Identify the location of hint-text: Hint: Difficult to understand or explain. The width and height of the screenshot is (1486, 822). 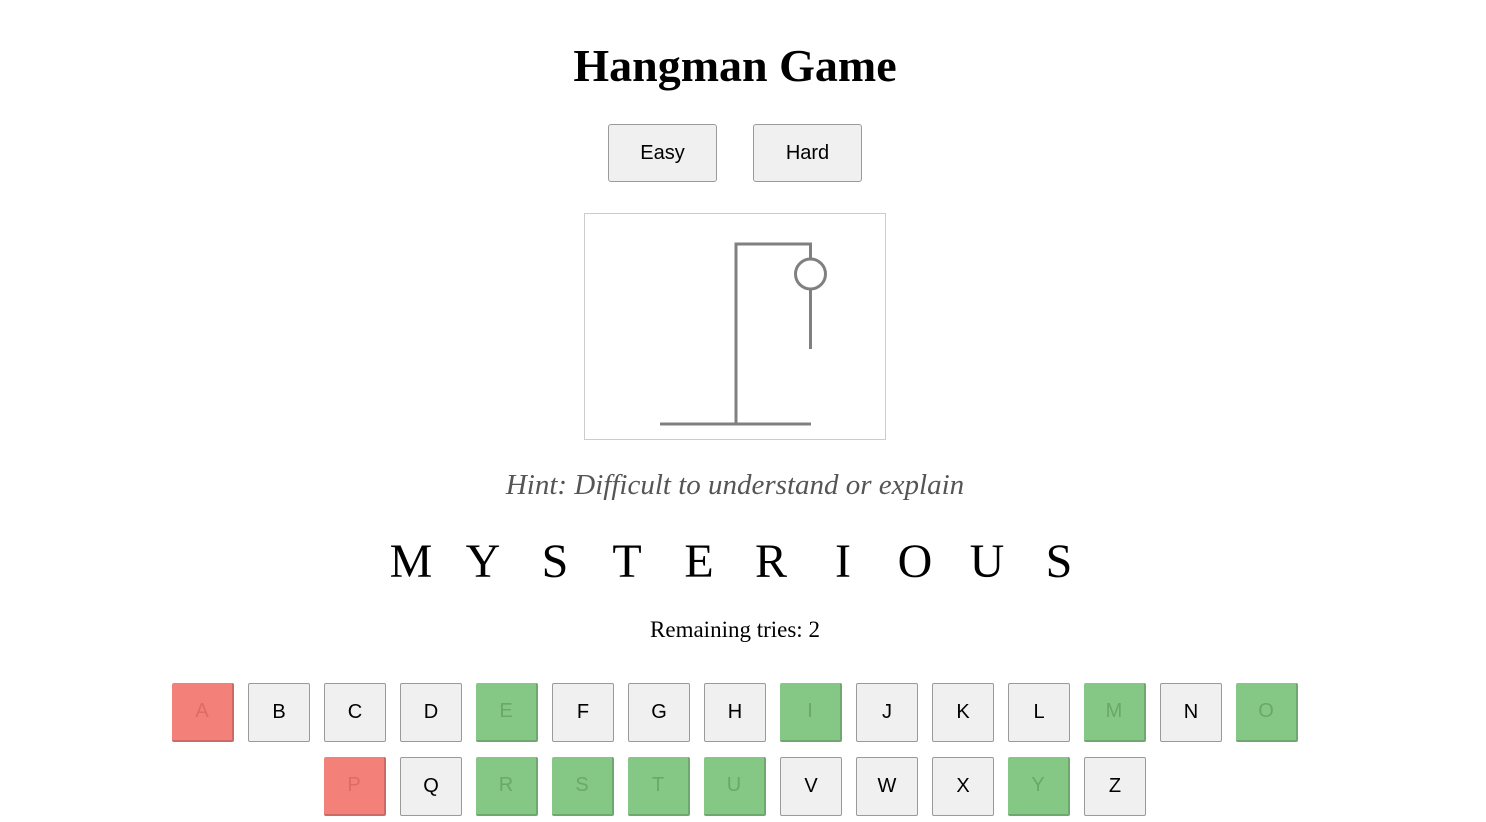
(735, 485).